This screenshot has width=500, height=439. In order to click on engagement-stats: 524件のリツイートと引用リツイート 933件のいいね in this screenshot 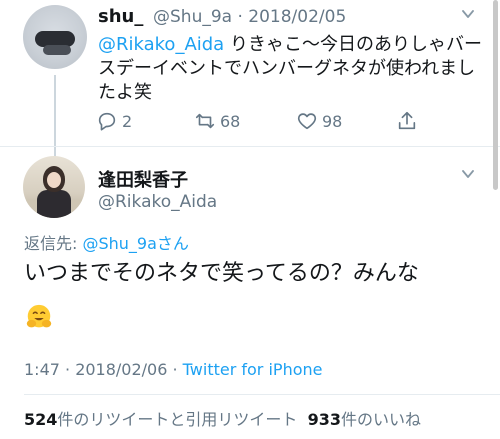, I will do `click(222, 418)`.